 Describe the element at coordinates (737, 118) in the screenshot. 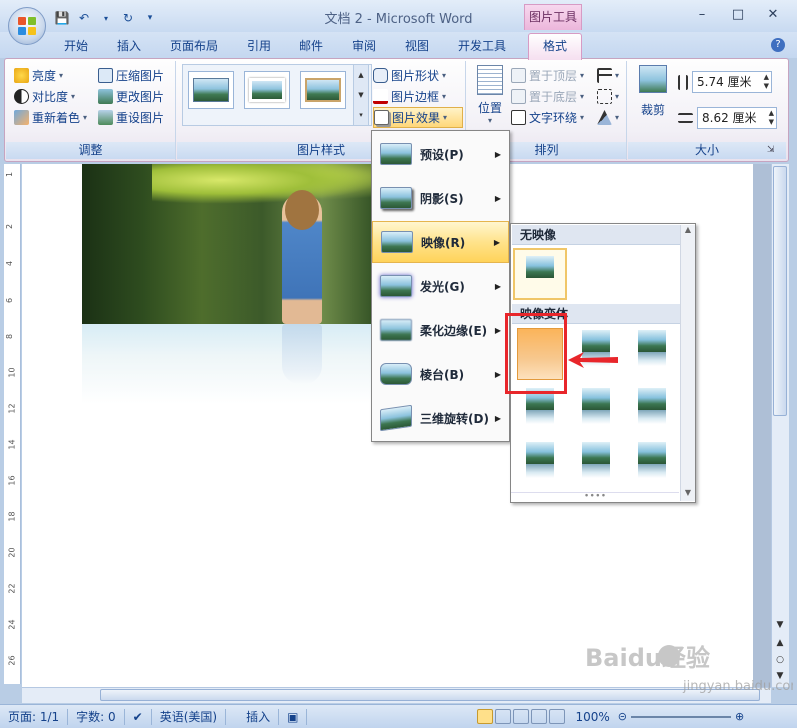

I see `width-field: 8.62 厘米 ▲ ▼` at that location.